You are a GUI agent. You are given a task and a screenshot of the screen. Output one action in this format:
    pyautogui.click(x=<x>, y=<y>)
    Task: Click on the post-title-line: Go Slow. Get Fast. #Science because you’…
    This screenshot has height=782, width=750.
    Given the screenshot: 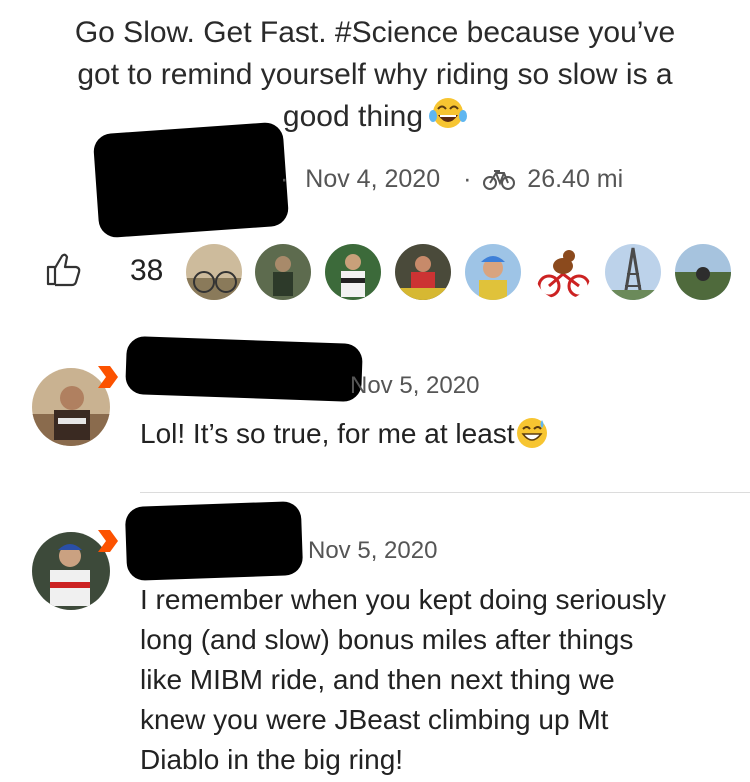 What is the action you would take?
    pyautogui.click(x=375, y=32)
    